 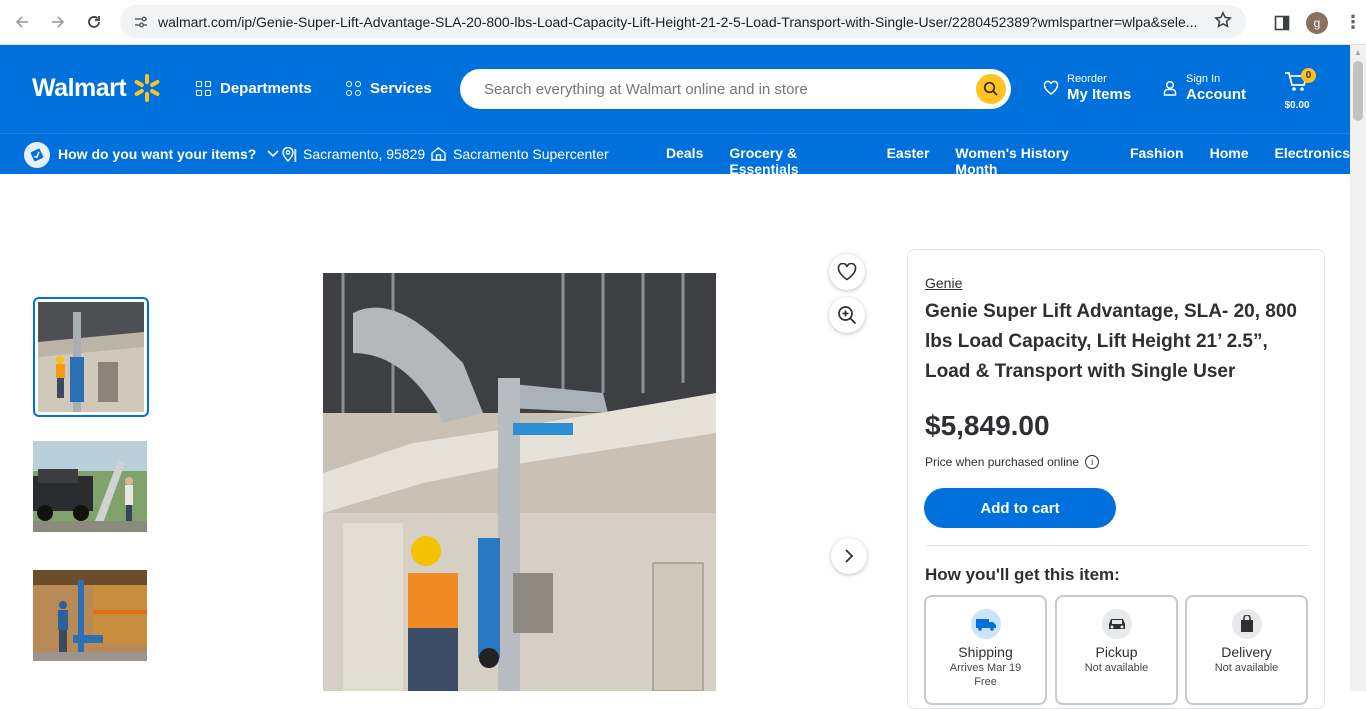 I want to click on option-shipping: Shipping Arrives Mar 19 Free, so click(x=985, y=650).